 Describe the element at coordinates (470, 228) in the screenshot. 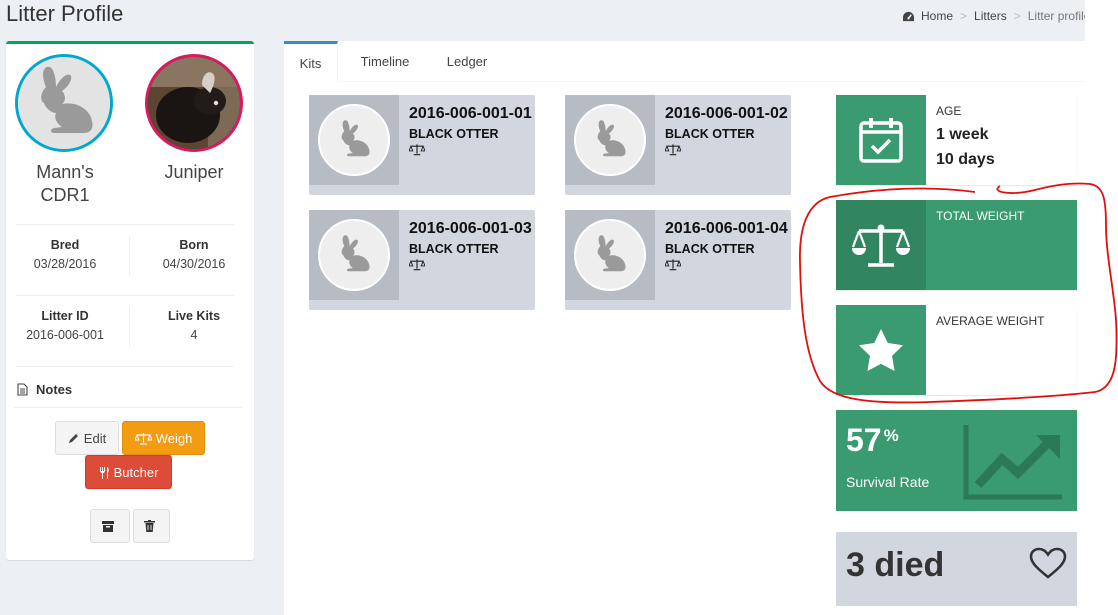

I see `kit-id: 2016-006-001-03` at that location.